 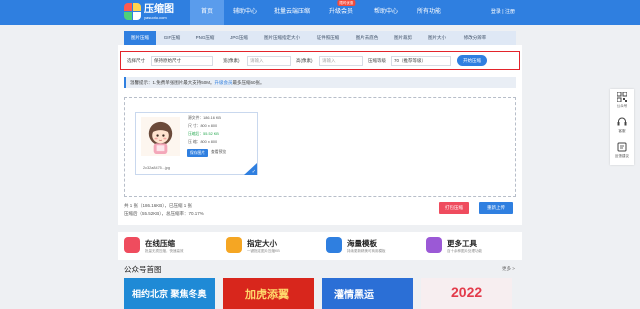 What do you see at coordinates (204, 118) in the screenshot?
I see `source-size: 源文件：186.16 KB` at bounding box center [204, 118].